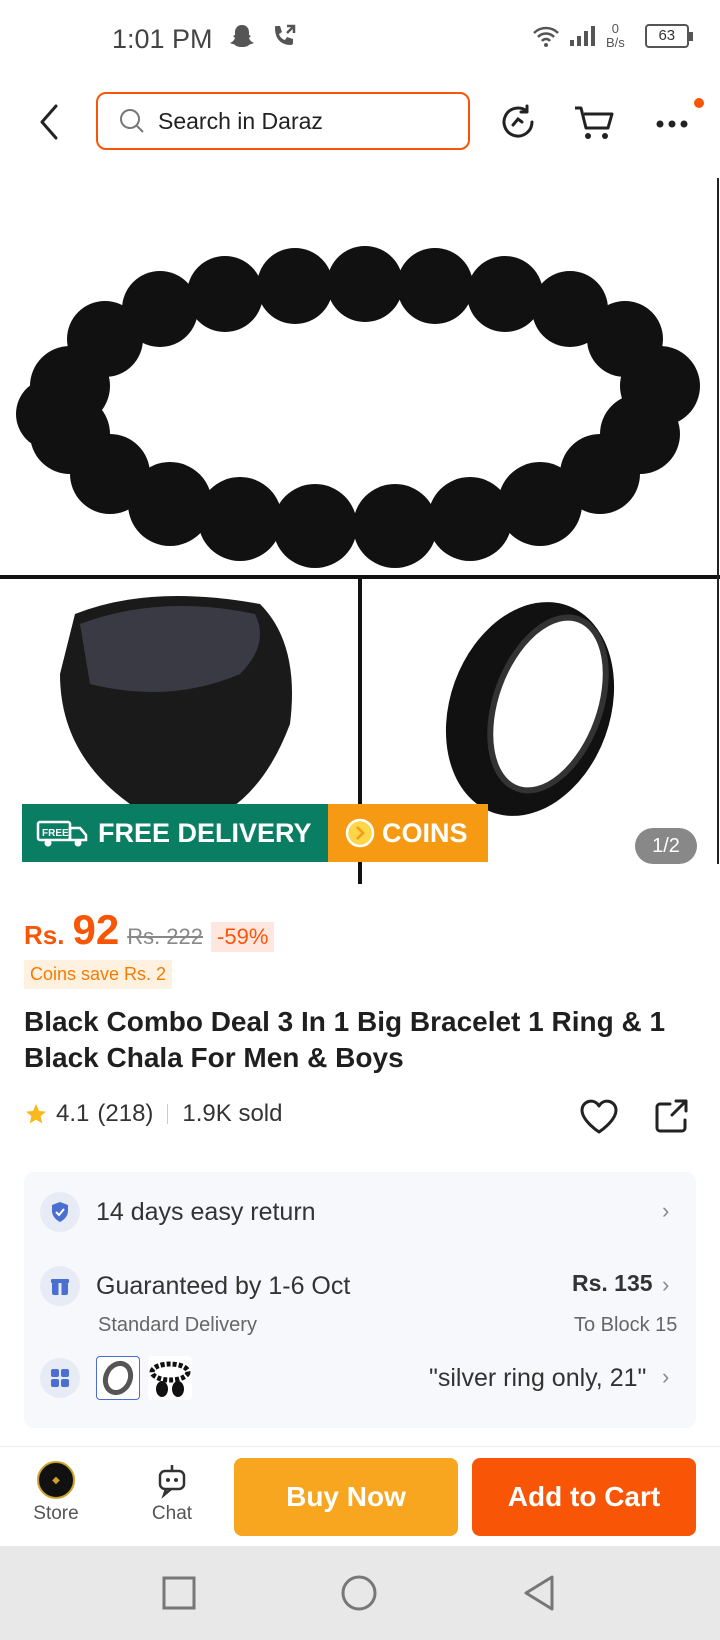 This screenshot has height=1640, width=720. I want to click on battery-indicator: 63, so click(668, 36).